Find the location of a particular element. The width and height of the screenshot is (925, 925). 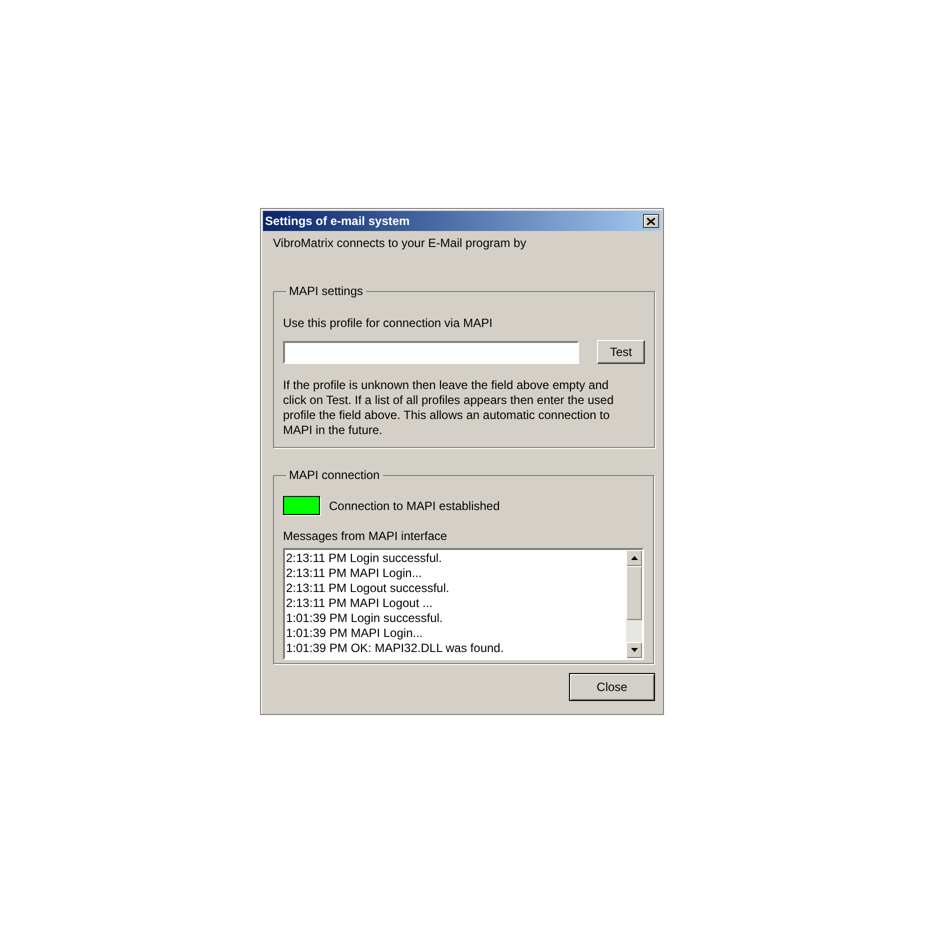

log-line: 2:13:11 PM Logout successful. is located at coordinates (368, 588).